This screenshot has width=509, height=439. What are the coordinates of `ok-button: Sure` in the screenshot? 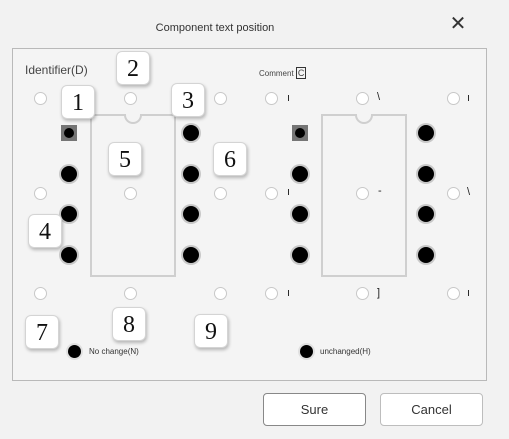 It's located at (314, 409).